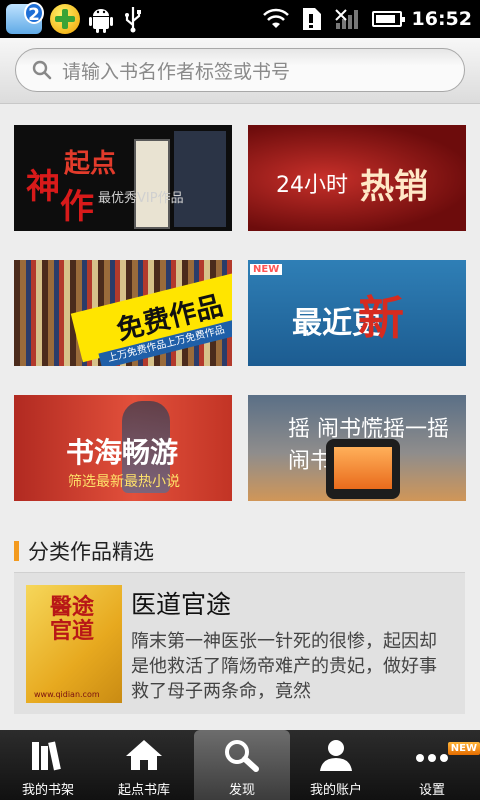 The width and height of the screenshot is (480, 800). I want to click on notification-count: 2, so click(34, 13).